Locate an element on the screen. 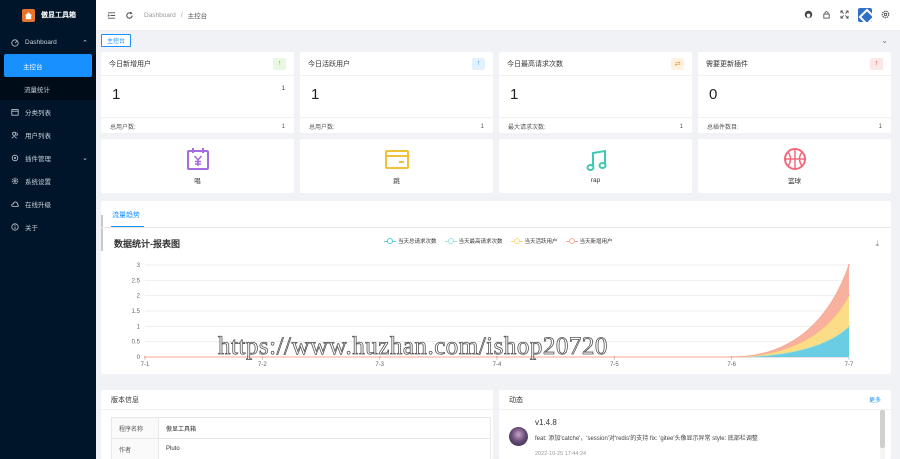 The width and height of the screenshot is (900, 459). tag-console: 主控台 is located at coordinates (116, 40).